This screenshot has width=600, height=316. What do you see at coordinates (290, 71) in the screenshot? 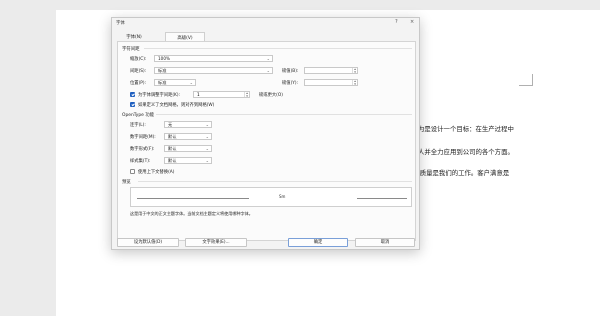
I see `spacing-by-label: 磅值(B):` at bounding box center [290, 71].